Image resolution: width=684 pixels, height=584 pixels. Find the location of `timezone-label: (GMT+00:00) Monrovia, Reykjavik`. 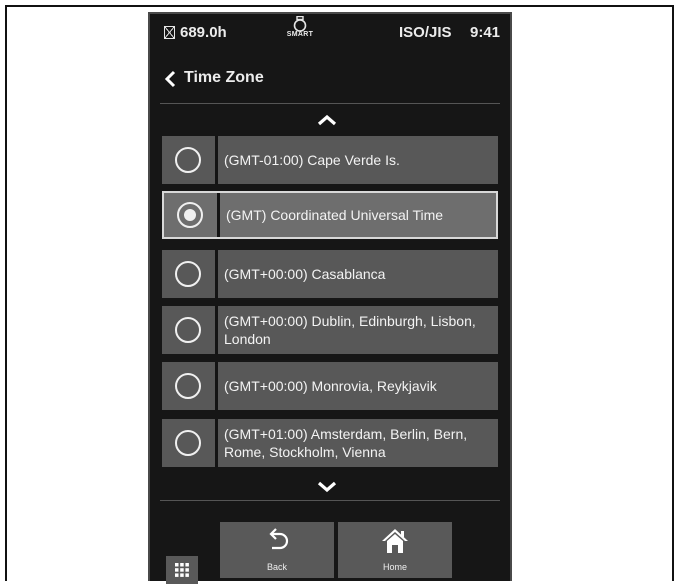

timezone-label: (GMT+00:00) Monrovia, Reykjavik is located at coordinates (330, 386).